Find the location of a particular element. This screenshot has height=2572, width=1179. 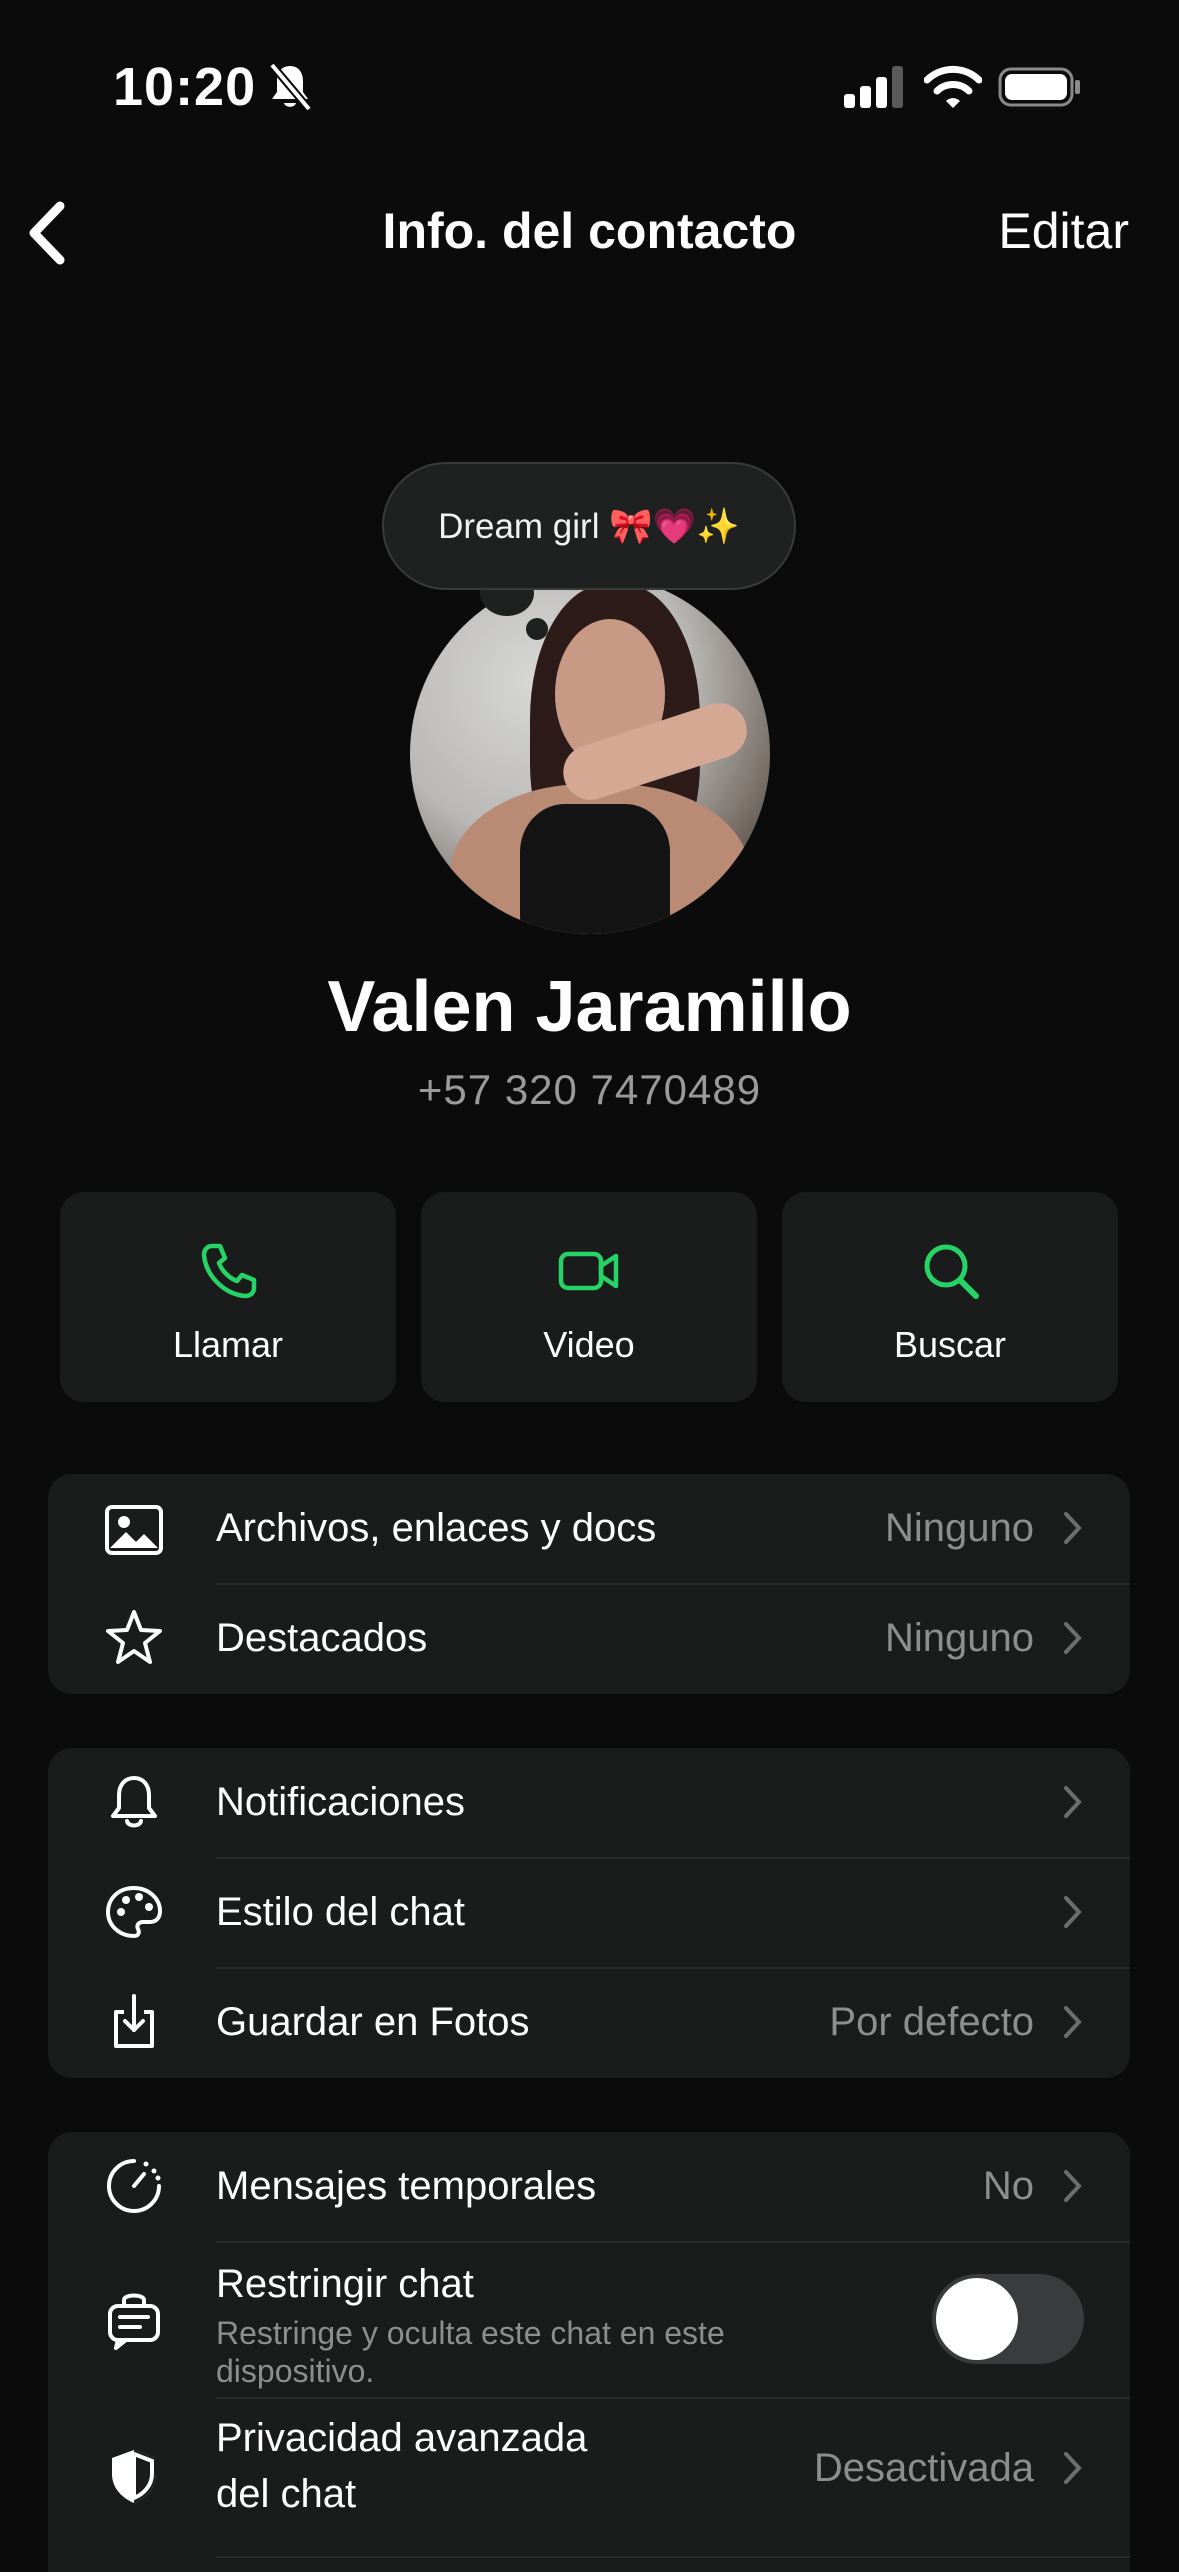

timer-icon is located at coordinates (134, 2186).